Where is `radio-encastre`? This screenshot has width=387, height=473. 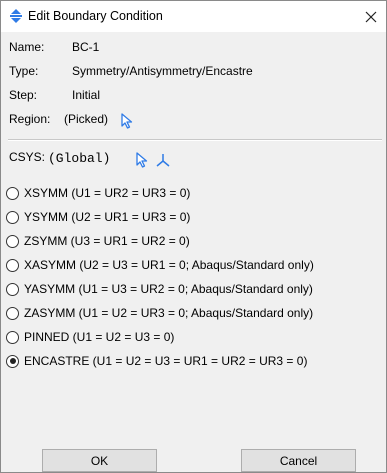
radio-encastre is located at coordinates (12, 361).